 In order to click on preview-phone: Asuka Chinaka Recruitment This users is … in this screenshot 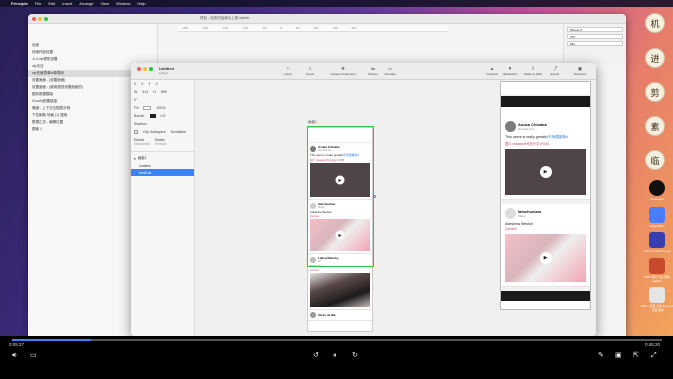, I will do `click(545, 195)`.